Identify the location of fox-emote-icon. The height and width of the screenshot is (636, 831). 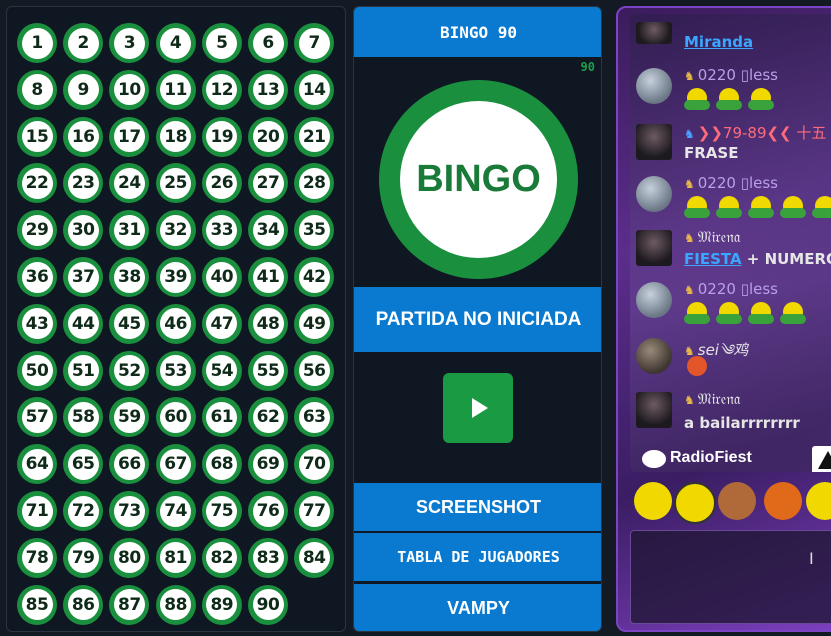
(783, 501).